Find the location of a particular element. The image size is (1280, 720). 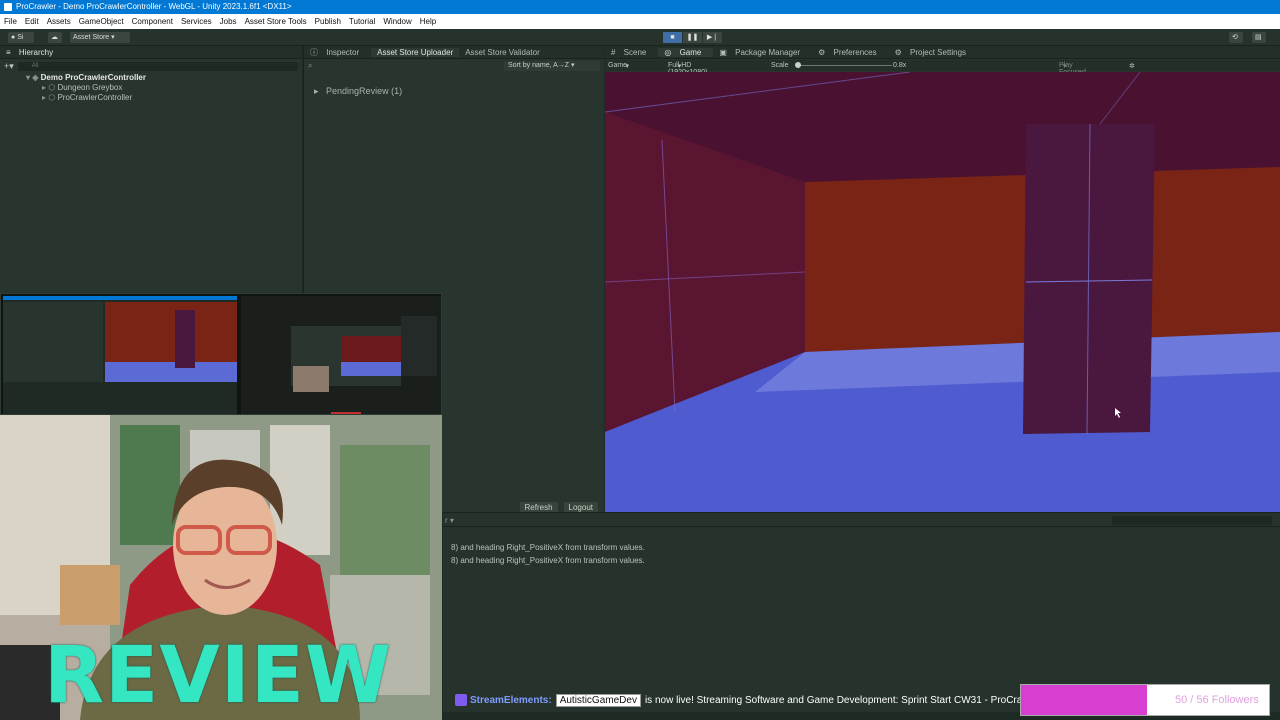

audio-icon: ✲ is located at coordinates (1132, 66).